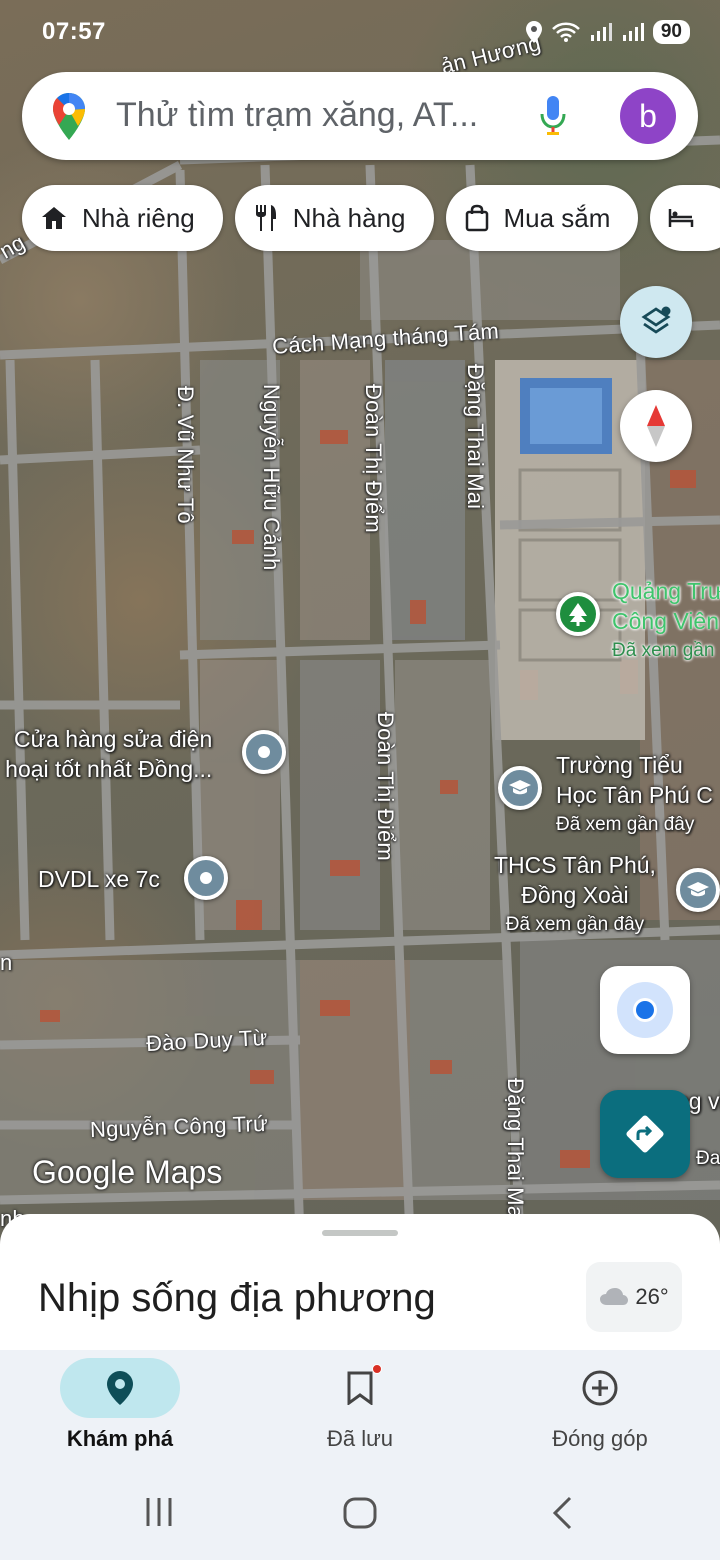 The image size is (720, 1560). Describe the element at coordinates (575, 924) in the screenshot. I see `poi-secondary-school-sub: Đã xem gần đây` at that location.